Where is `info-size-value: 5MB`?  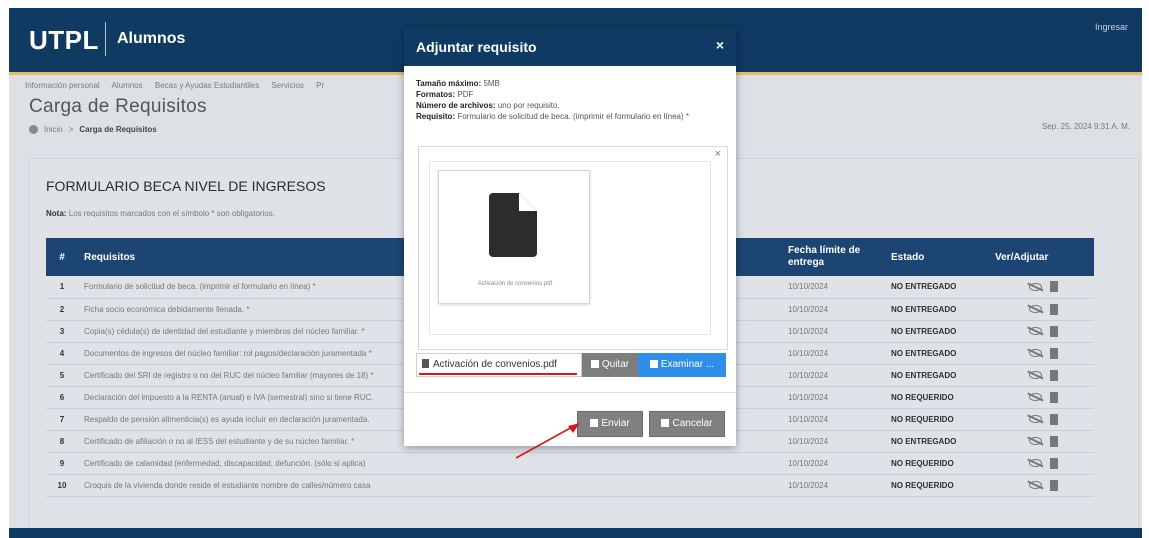
info-size-value: 5MB is located at coordinates (491, 83).